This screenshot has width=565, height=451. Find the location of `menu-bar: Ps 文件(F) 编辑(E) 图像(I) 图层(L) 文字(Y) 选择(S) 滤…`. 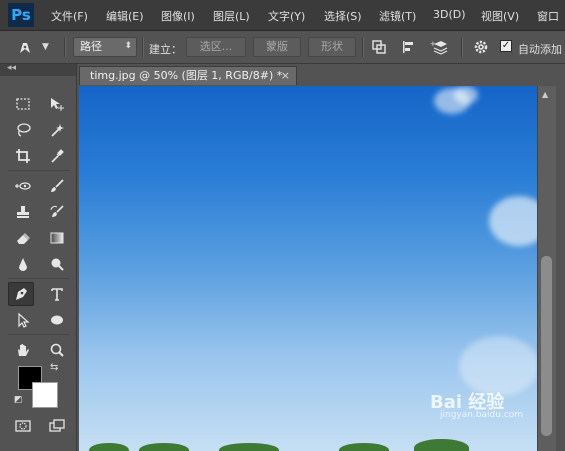

menu-bar: Ps 文件(F) 编辑(E) 图像(I) 图层(L) 文字(Y) 选择(S) 滤… is located at coordinates (282, 15).